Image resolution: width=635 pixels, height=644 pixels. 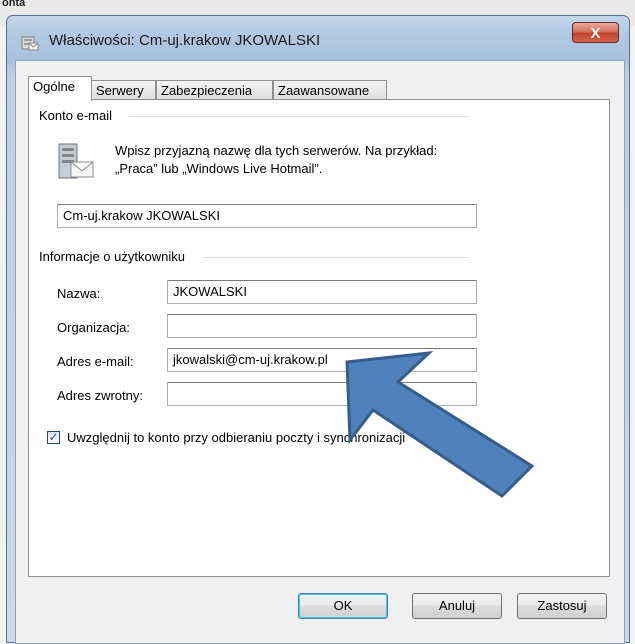 What do you see at coordinates (207, 90) in the screenshot?
I see `tab-security-label: Zabezpieczenia` at bounding box center [207, 90].